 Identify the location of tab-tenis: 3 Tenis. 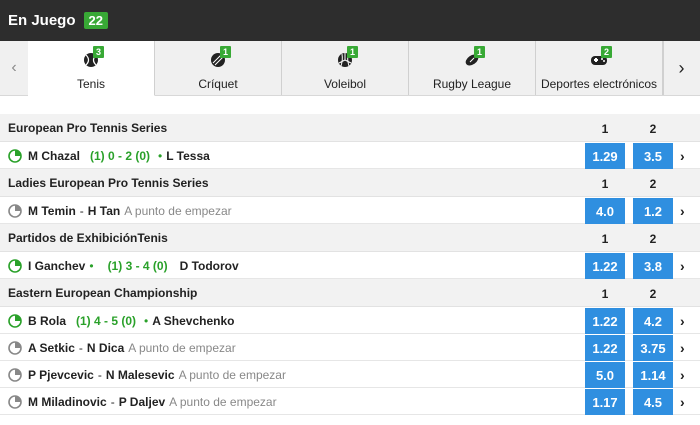
(91, 68).